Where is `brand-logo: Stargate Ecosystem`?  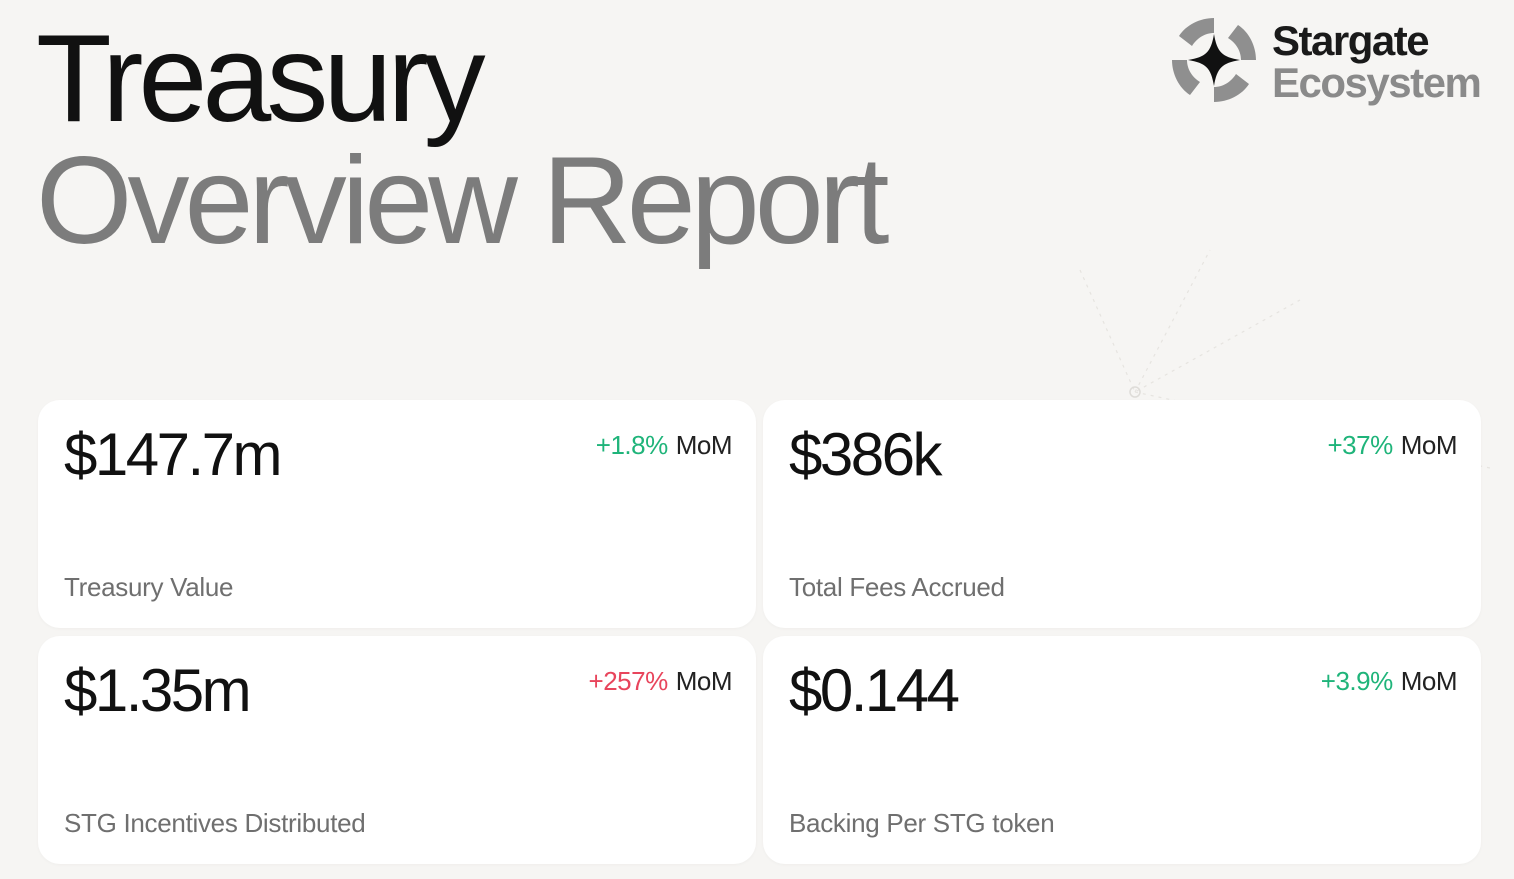 brand-logo: Stargate Ecosystem is located at coordinates (1330, 62).